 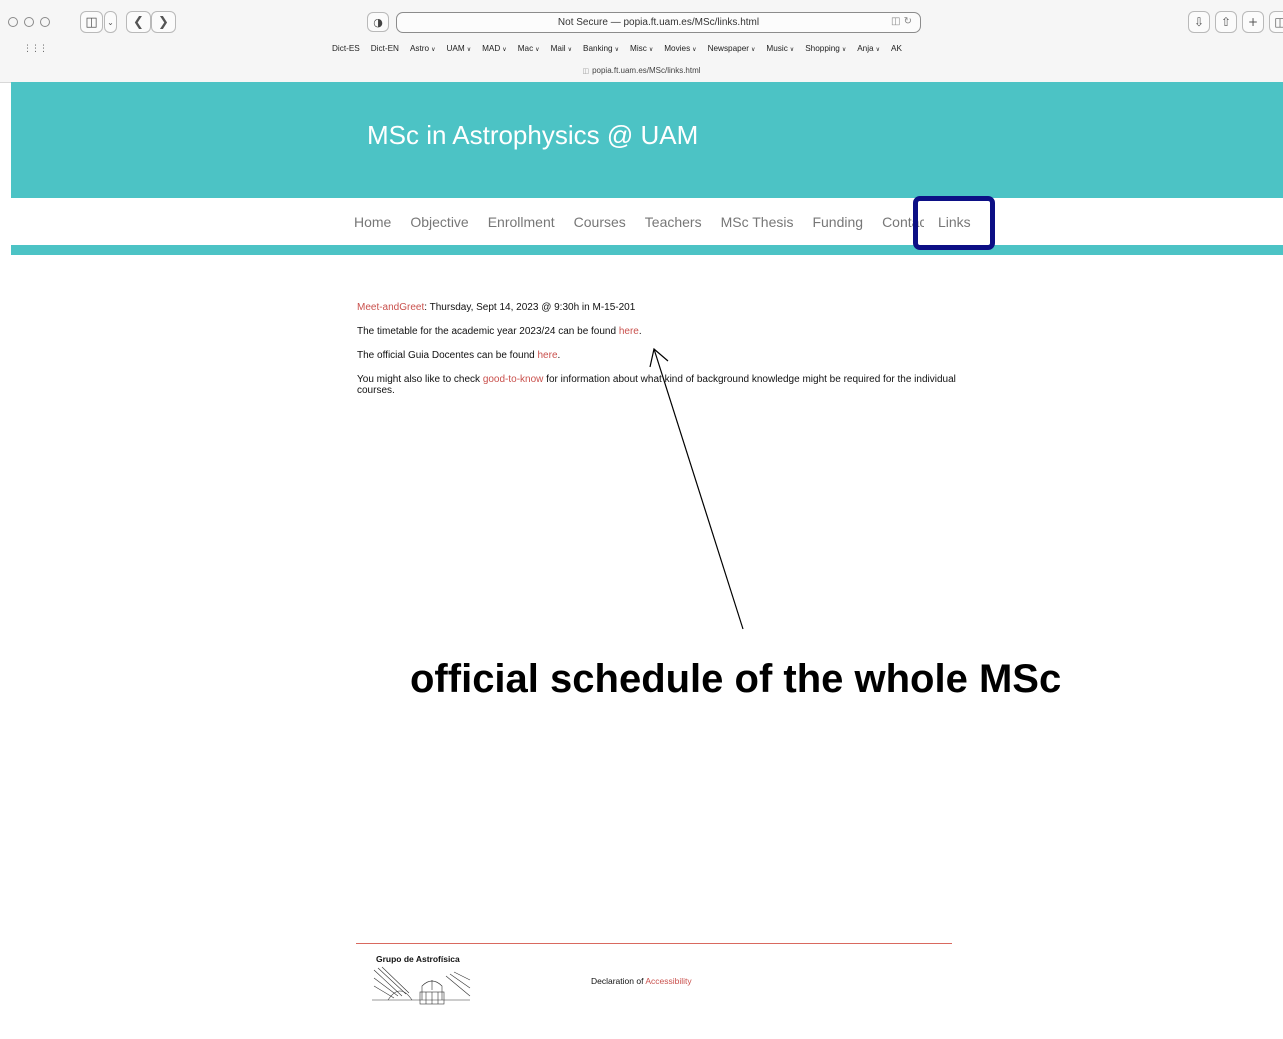 What do you see at coordinates (668, 981) in the screenshot?
I see `accessibility-link: Accessibility` at bounding box center [668, 981].